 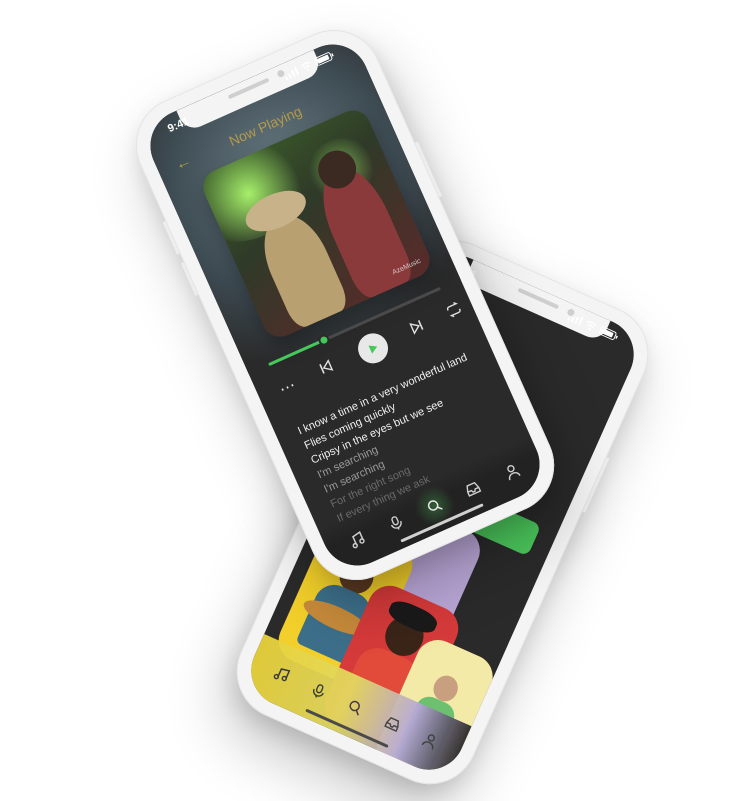 I want to click on play-icon, so click(x=373, y=349).